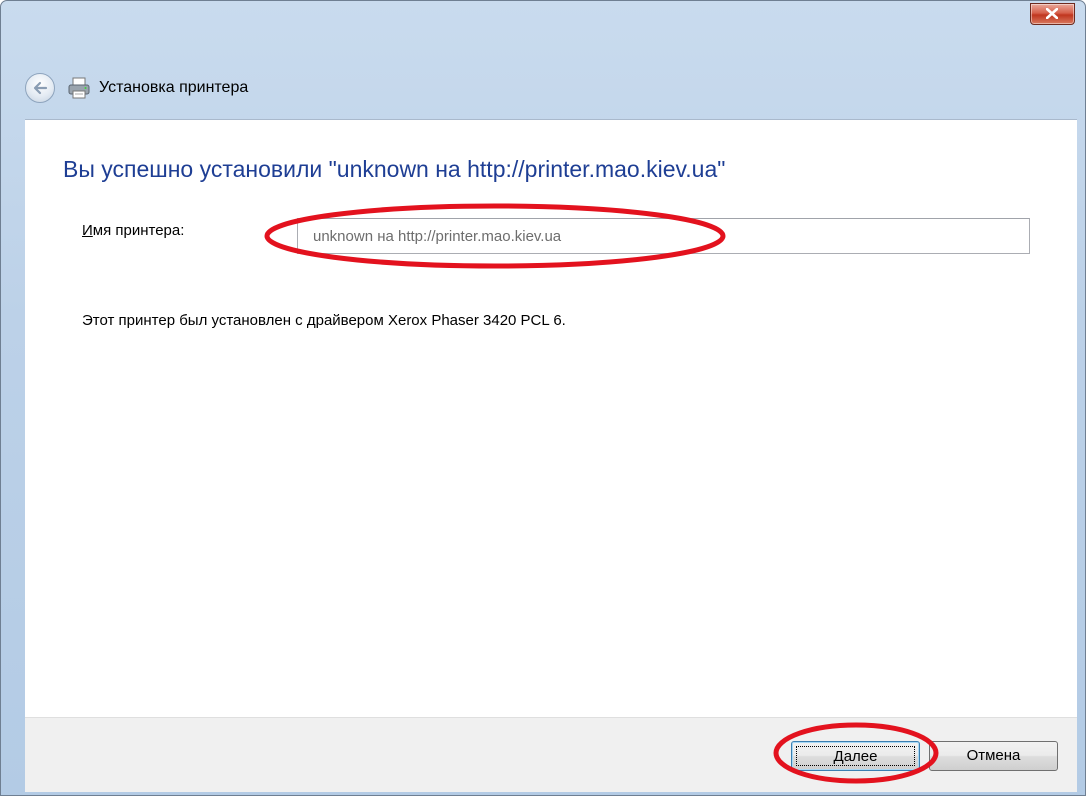 The width and height of the screenshot is (1086, 796). I want to click on next-button-accel: Д, so click(838, 756).